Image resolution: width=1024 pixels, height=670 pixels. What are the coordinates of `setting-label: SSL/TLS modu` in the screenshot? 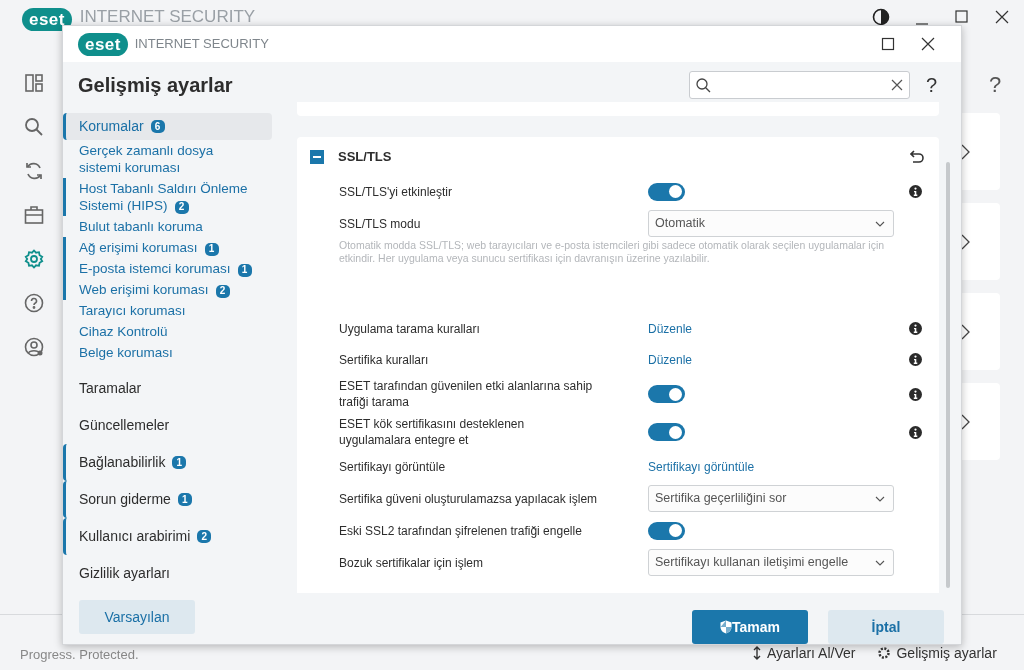 It's located at (380, 223).